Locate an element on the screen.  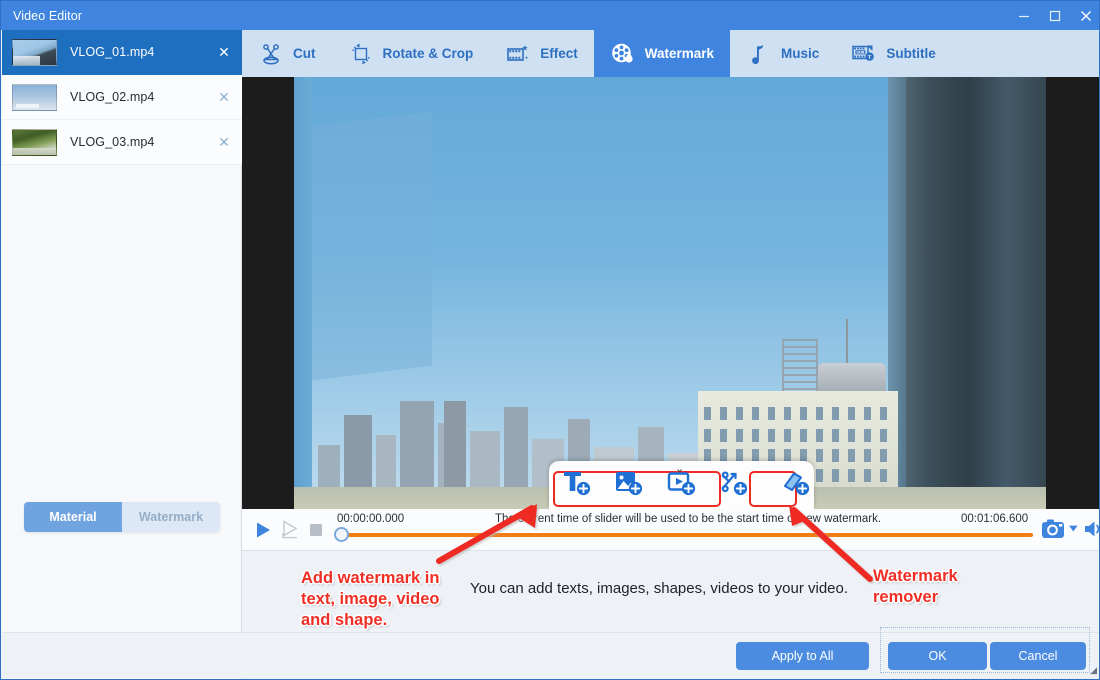
add-shape-watermark-button is located at coordinates (734, 485).